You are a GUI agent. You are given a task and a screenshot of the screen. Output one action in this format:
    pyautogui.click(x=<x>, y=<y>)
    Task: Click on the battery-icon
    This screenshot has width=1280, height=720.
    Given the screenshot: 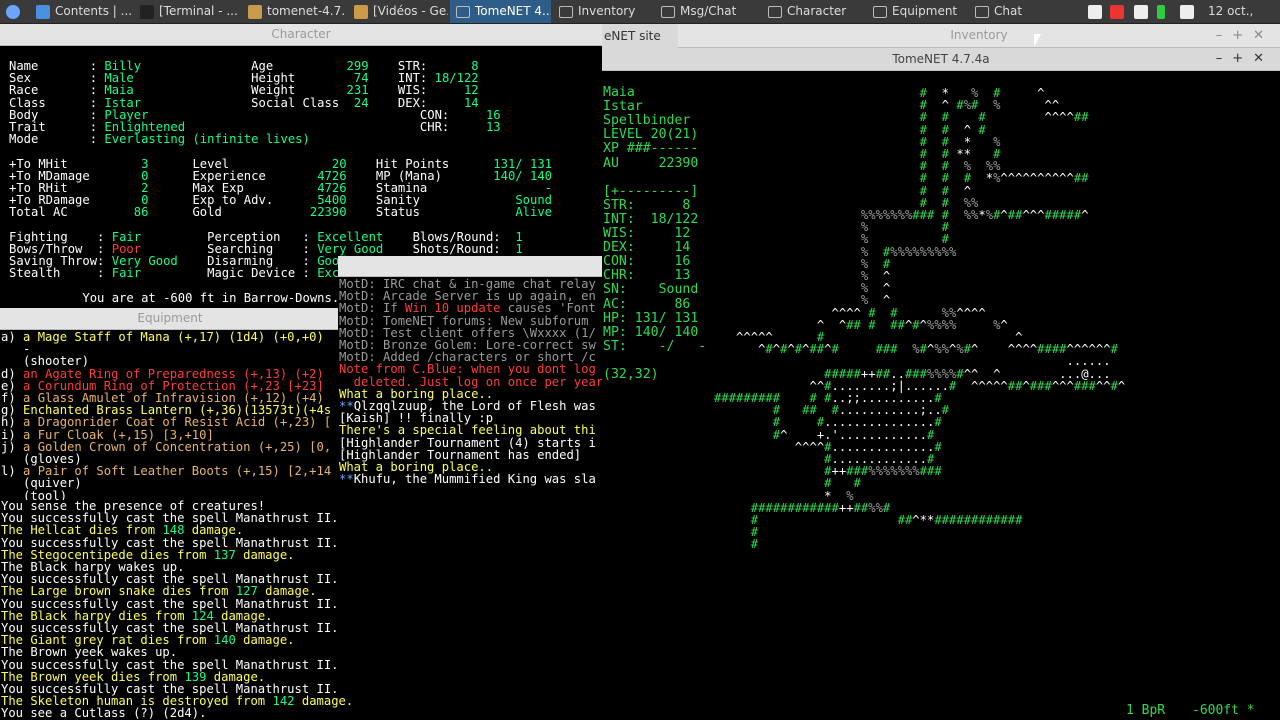 What is the action you would take?
    pyautogui.click(x=1161, y=11)
    